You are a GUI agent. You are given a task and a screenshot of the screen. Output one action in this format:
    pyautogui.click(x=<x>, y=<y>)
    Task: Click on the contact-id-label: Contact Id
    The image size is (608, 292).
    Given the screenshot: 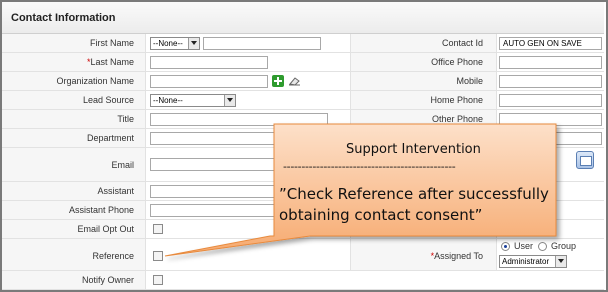 What is the action you would take?
    pyautogui.click(x=462, y=43)
    